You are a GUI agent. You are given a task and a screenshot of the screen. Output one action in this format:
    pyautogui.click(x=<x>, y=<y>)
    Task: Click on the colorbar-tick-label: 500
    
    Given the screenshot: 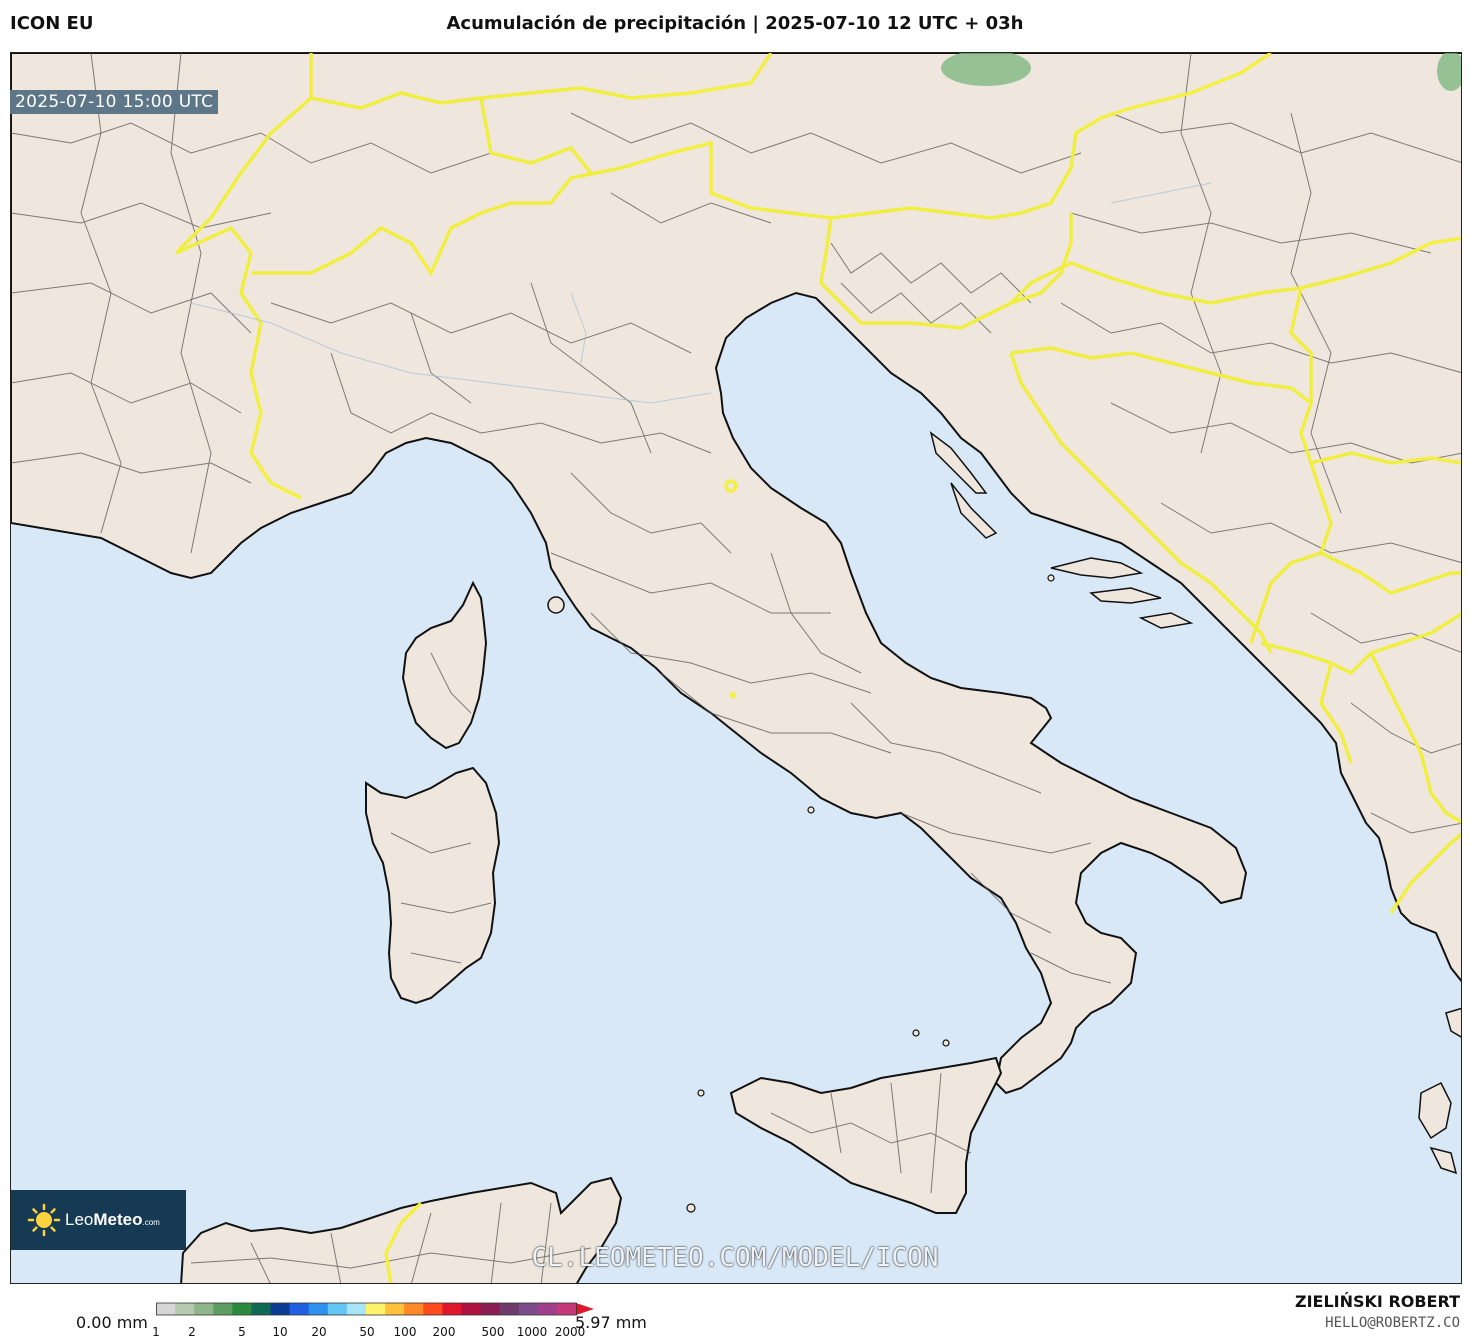 What is the action you would take?
    pyautogui.click(x=493, y=1332)
    